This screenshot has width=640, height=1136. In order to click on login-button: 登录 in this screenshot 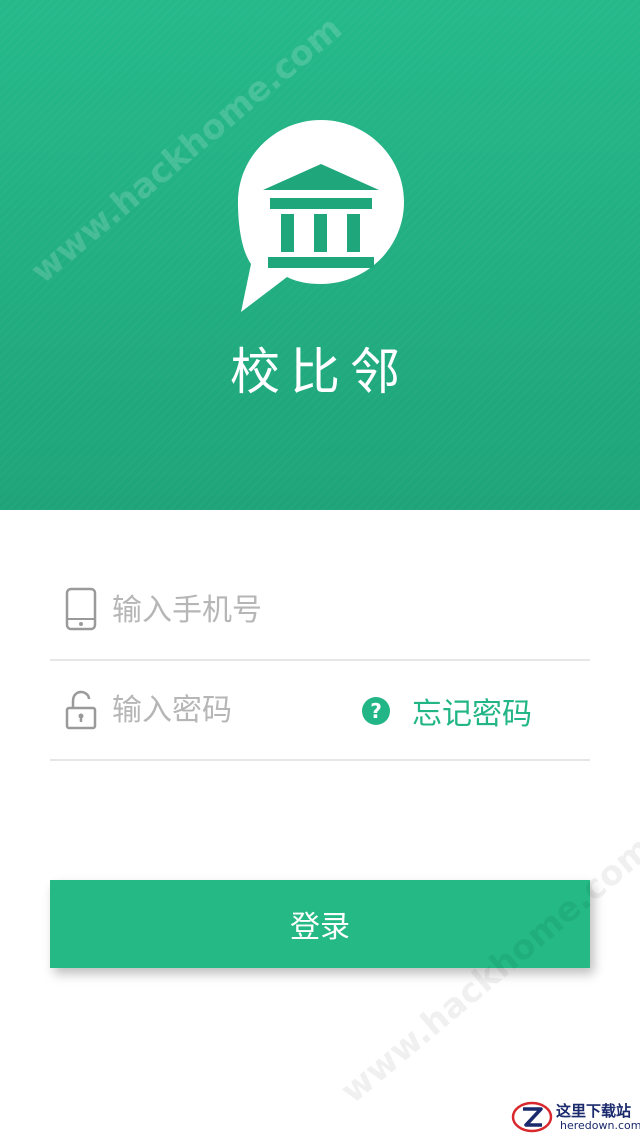, I will do `click(320, 924)`.